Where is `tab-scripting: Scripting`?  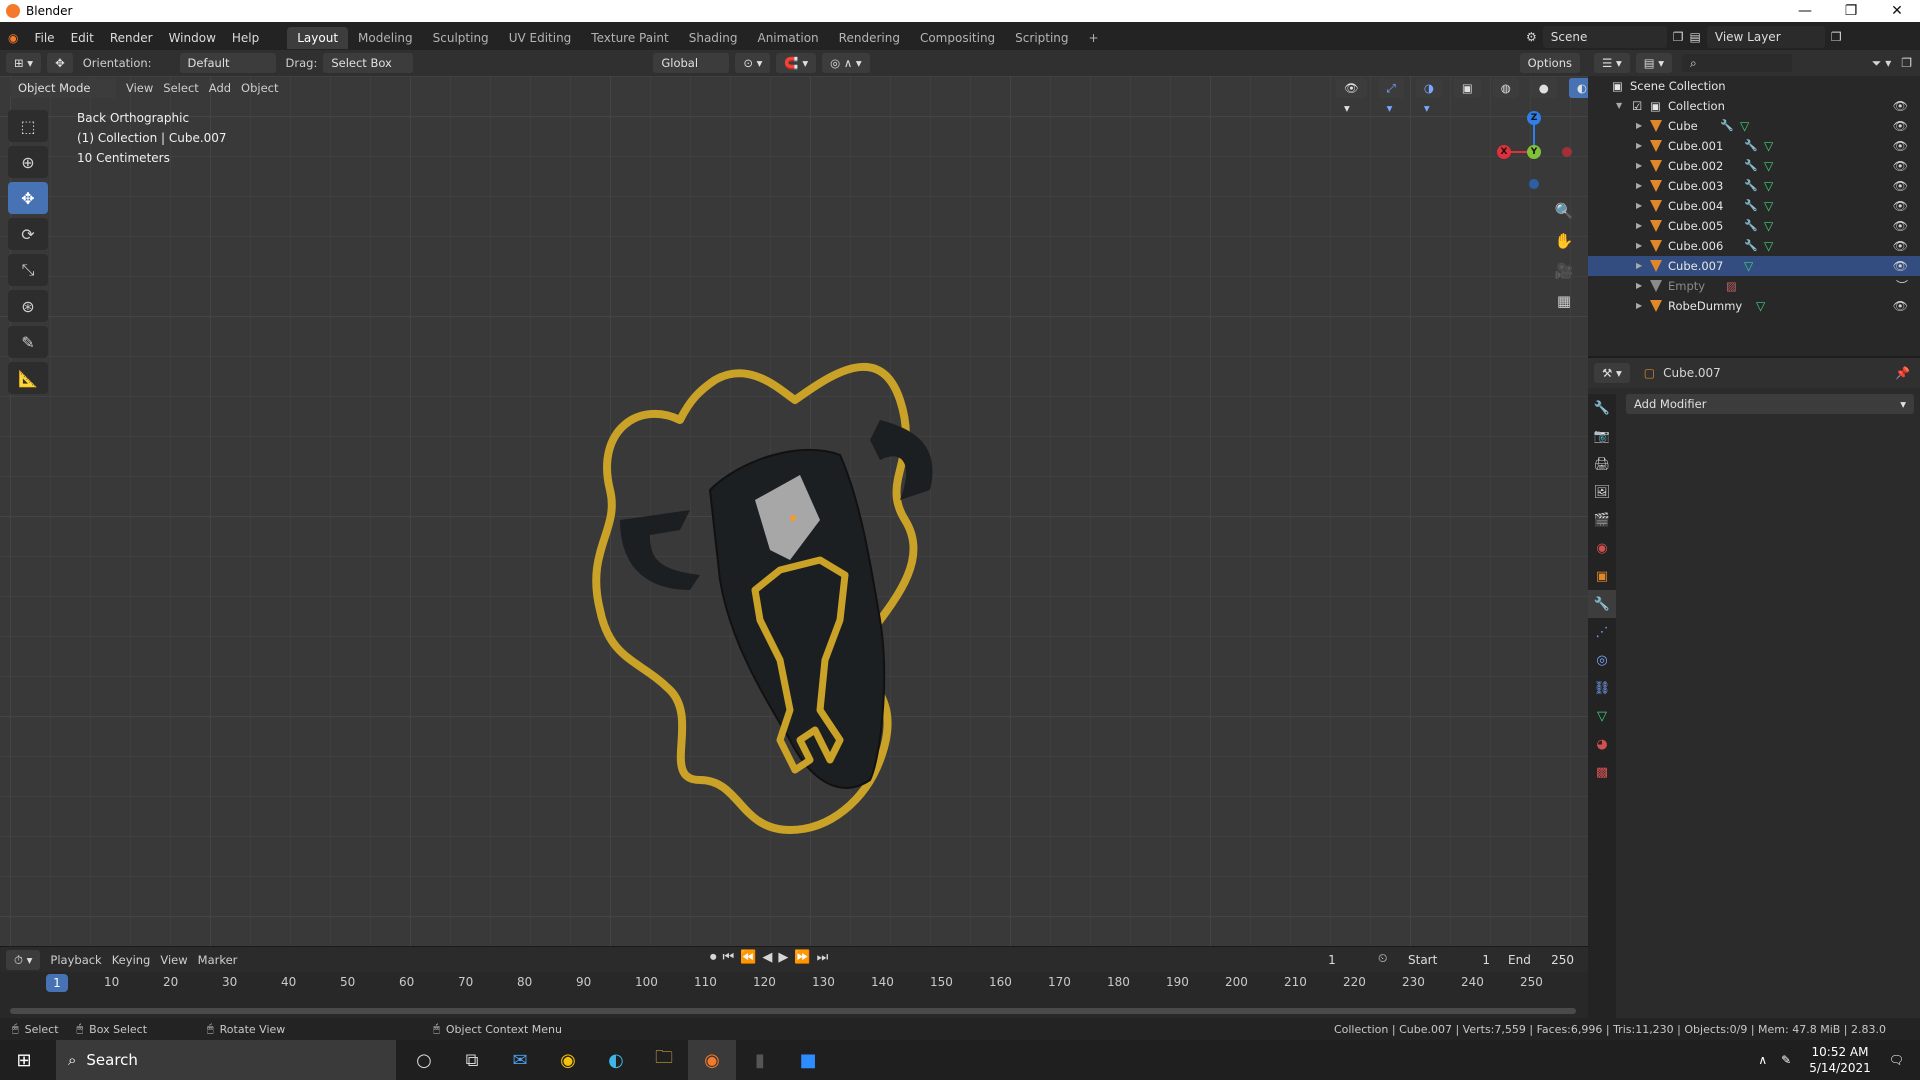
tab-scripting: Scripting is located at coordinates (1041, 38).